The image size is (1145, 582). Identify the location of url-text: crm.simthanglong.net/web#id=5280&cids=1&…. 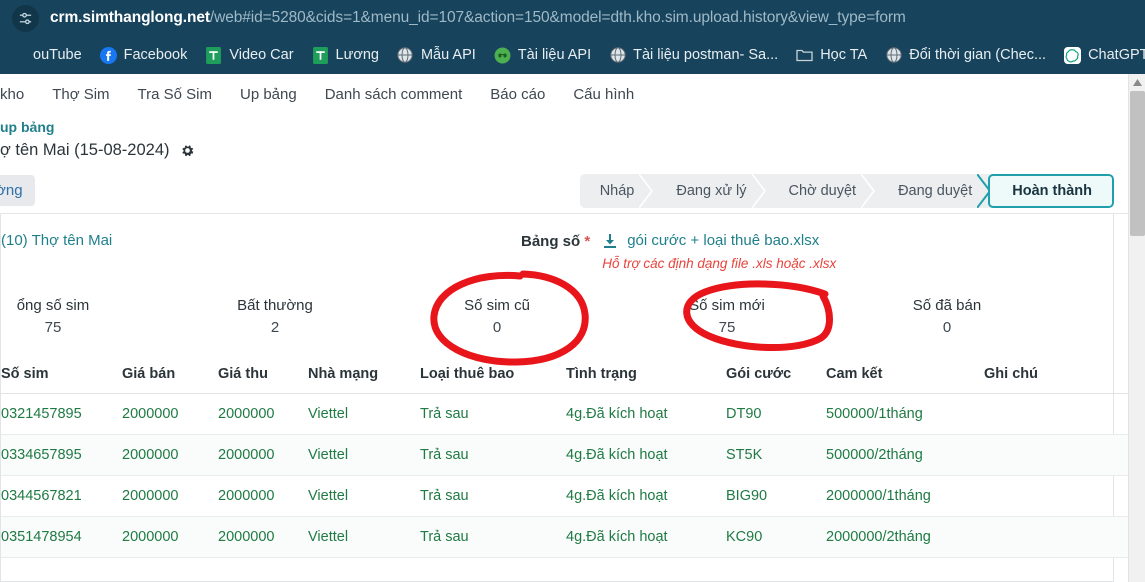
(478, 18).